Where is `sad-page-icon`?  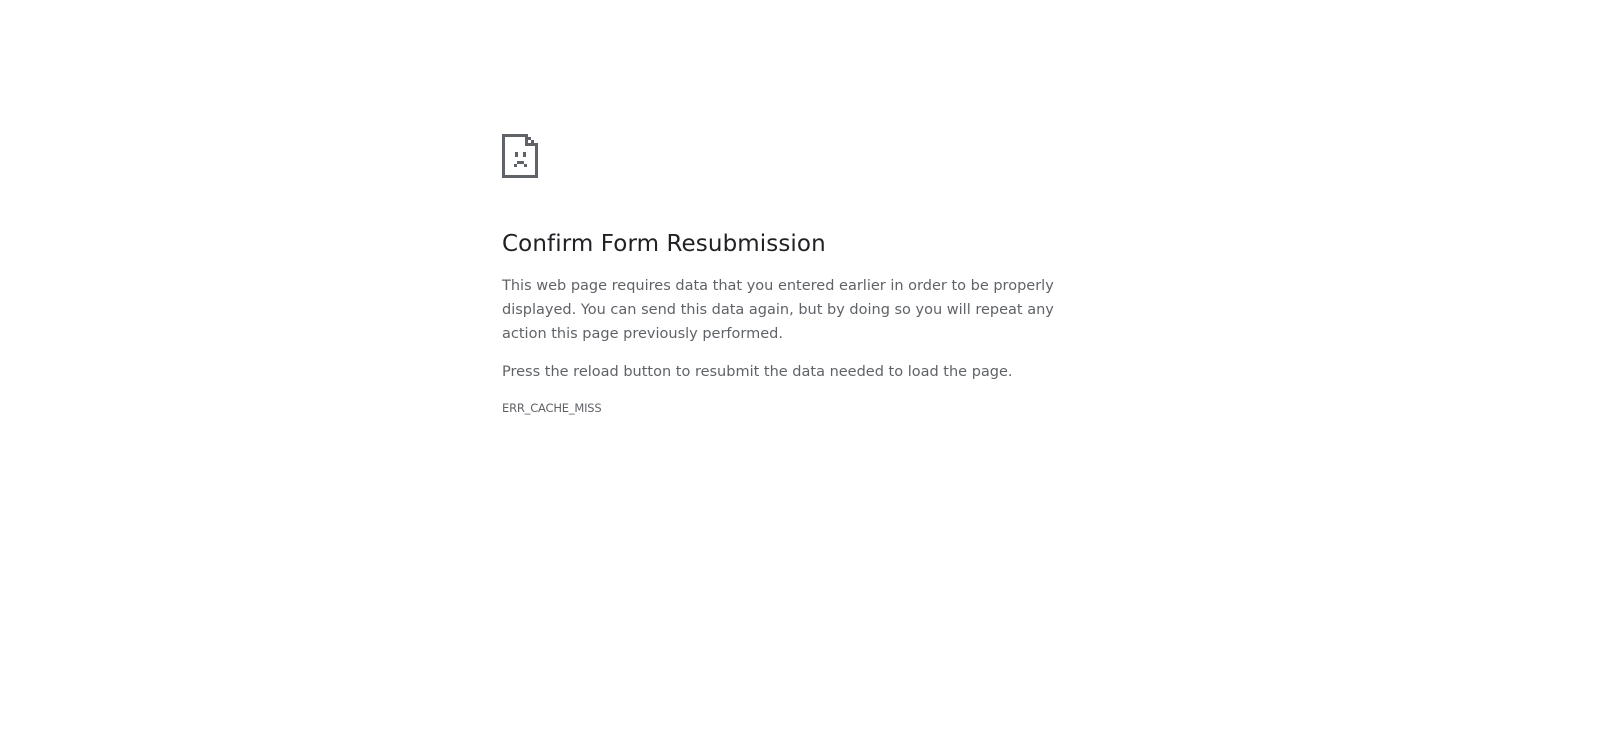 sad-page-icon is located at coordinates (520, 156).